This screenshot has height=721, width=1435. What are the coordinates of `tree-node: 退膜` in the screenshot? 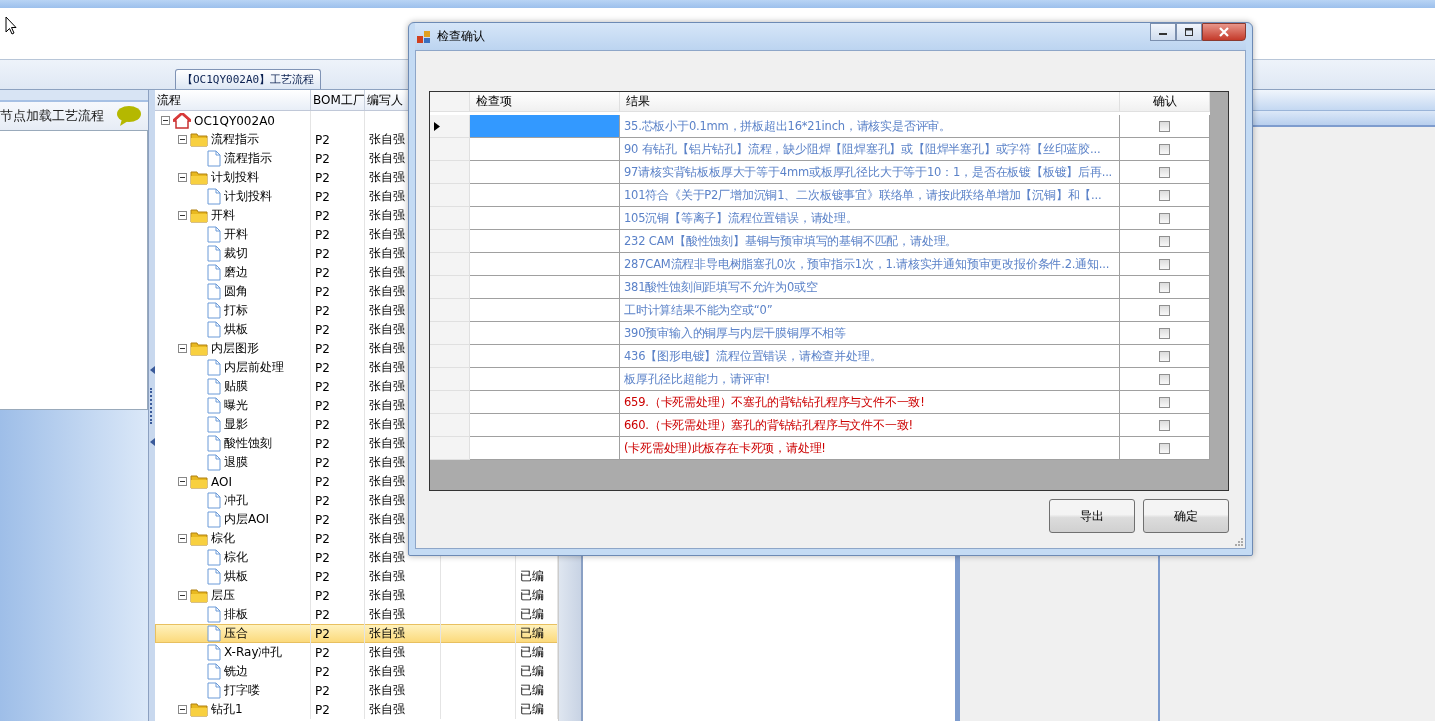 It's located at (236, 462).